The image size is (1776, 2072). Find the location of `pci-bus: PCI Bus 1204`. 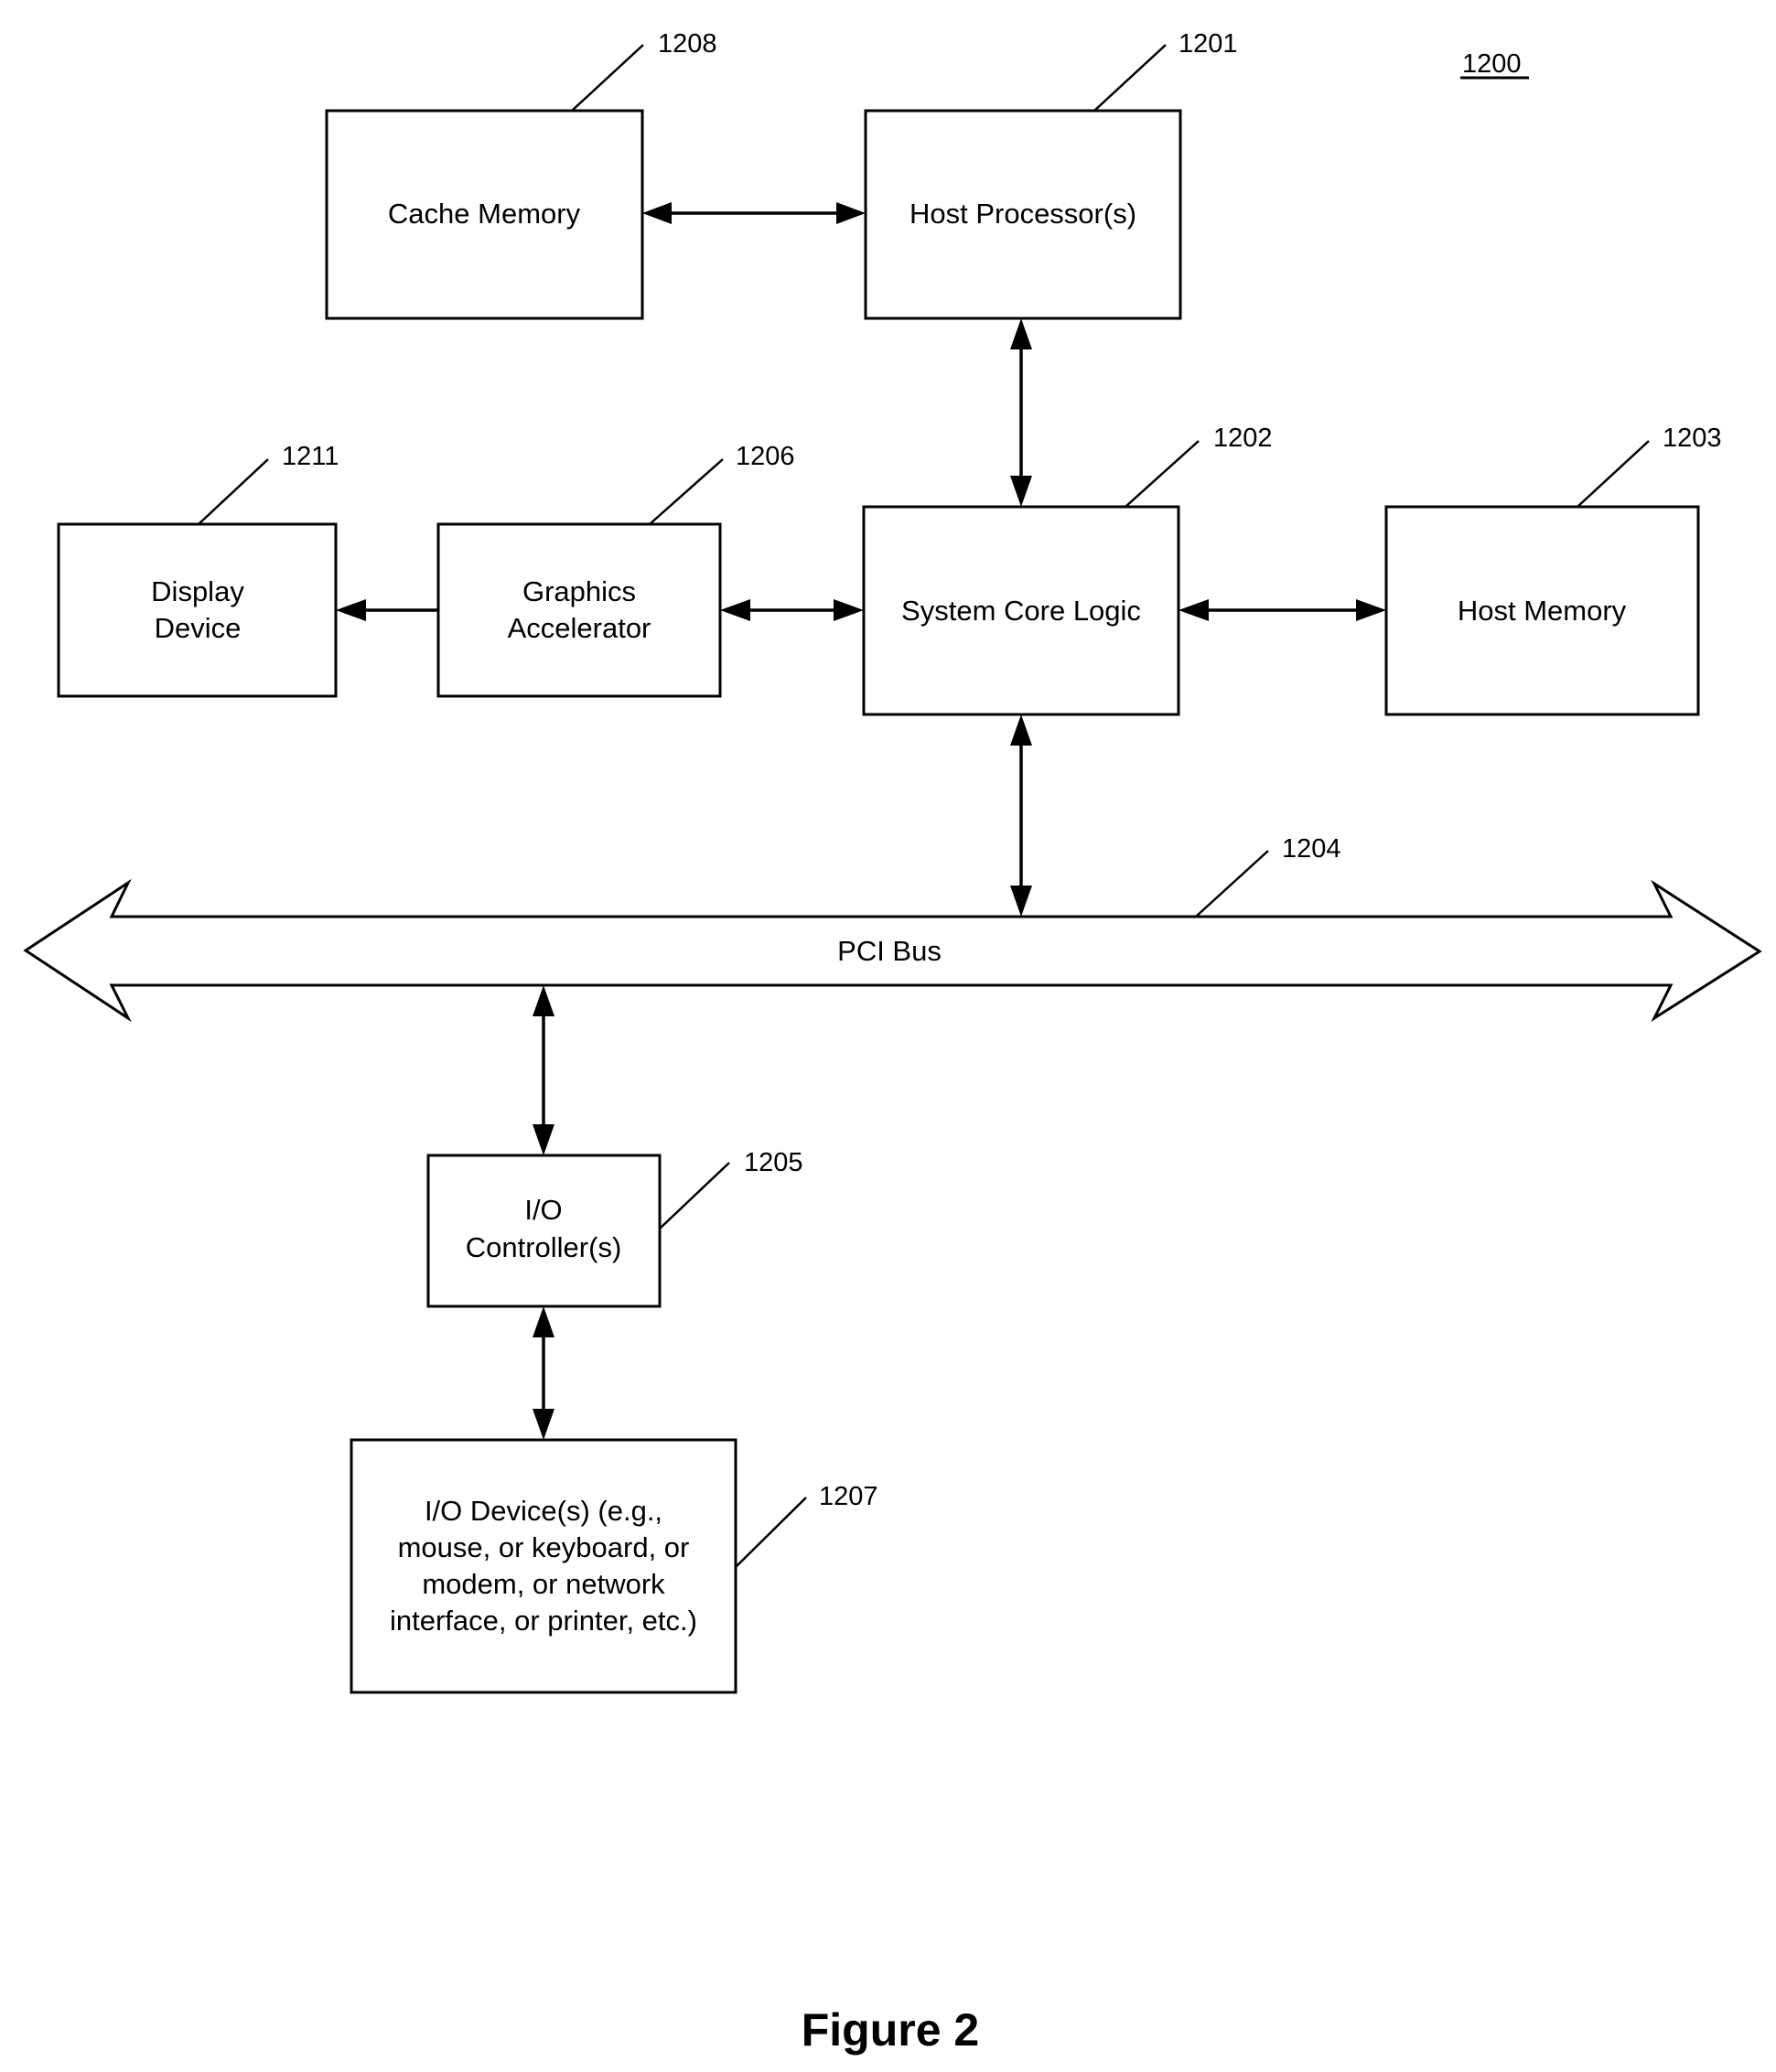

pci-bus: PCI Bus 1204 is located at coordinates (893, 928).